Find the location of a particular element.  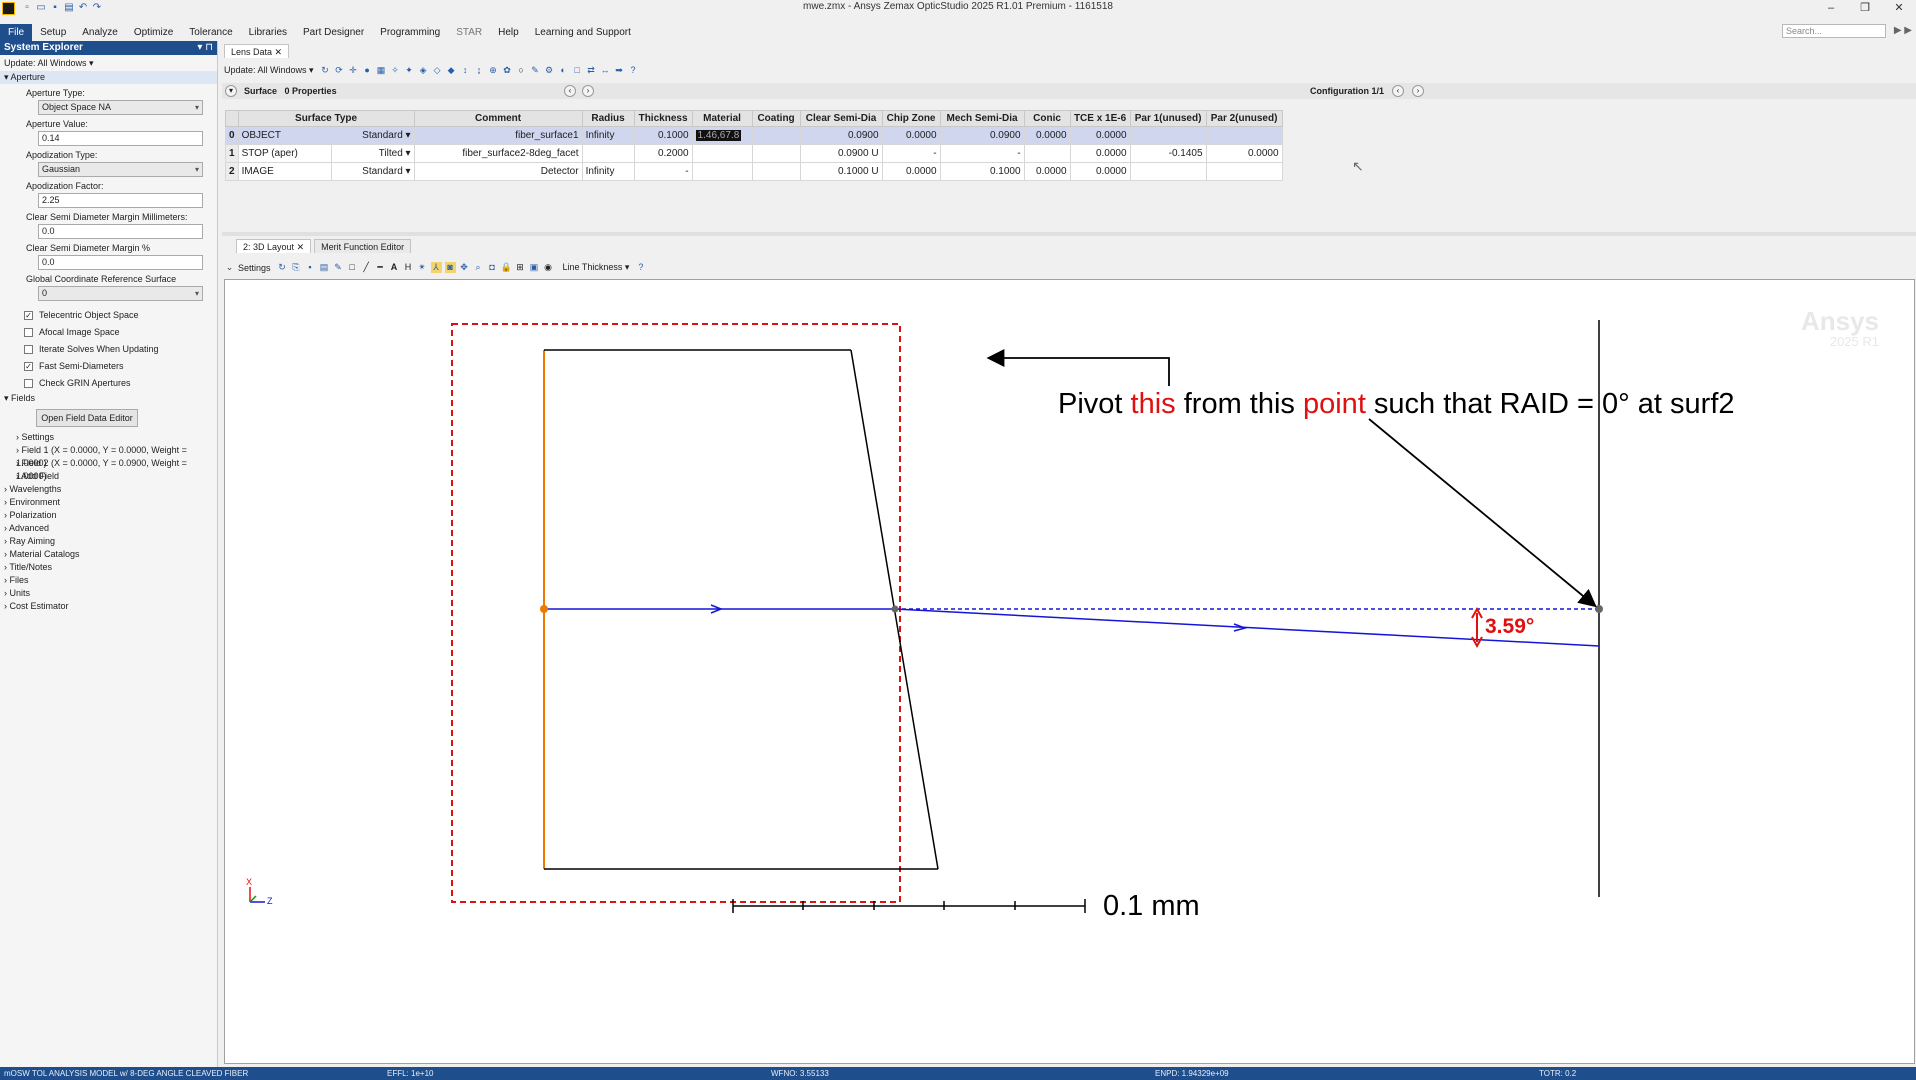

update-icon: ⟳ is located at coordinates (339, 70).